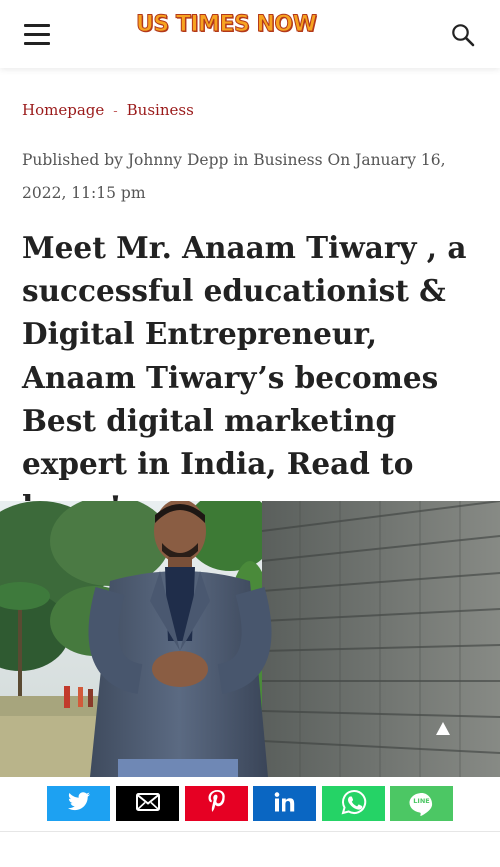 Image resolution: width=500 pixels, height=867 pixels. I want to click on line-share-button: LINE, so click(421, 803).